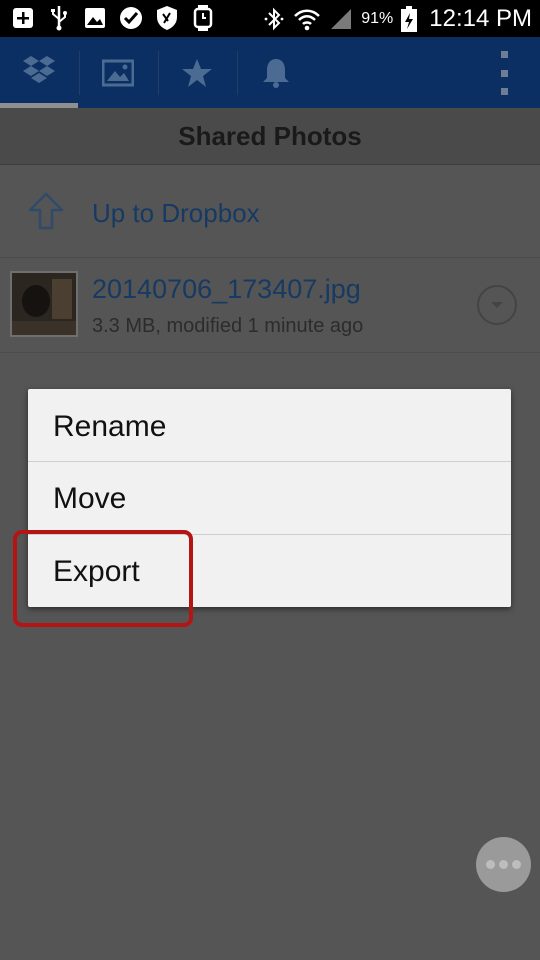 This screenshot has height=960, width=540. What do you see at coordinates (341, 18) in the screenshot?
I see `signal-icon` at bounding box center [341, 18].